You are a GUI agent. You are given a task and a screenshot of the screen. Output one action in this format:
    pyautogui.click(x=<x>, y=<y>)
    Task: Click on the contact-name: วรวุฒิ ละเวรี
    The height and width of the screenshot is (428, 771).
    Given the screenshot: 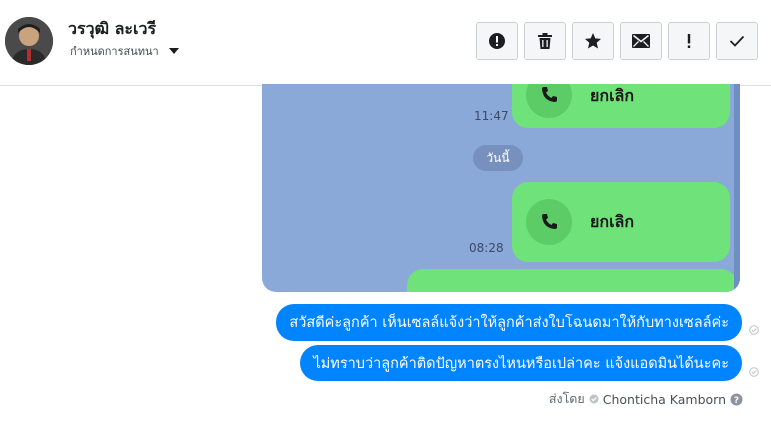 What is the action you would take?
    pyautogui.click(x=112, y=28)
    